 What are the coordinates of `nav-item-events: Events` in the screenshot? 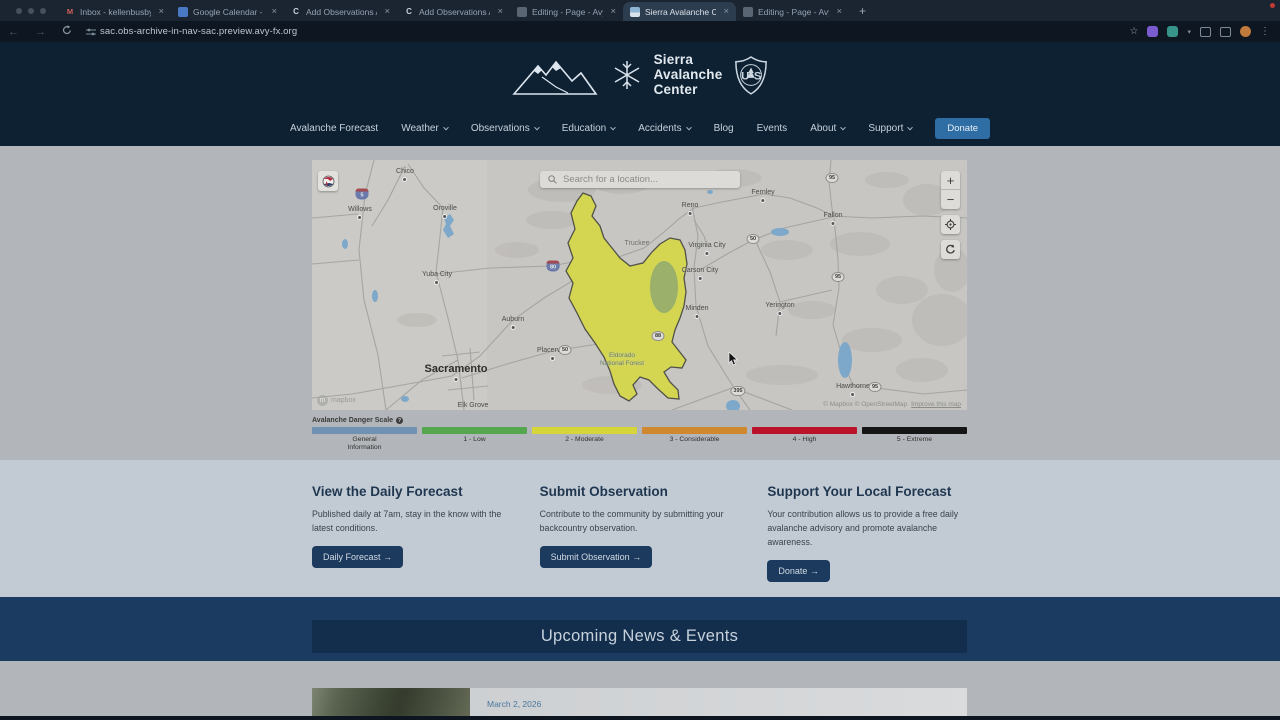 It's located at (772, 128).